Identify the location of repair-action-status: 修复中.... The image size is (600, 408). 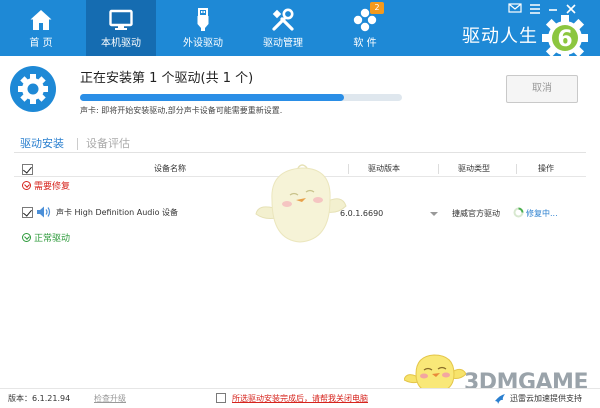
(542, 214).